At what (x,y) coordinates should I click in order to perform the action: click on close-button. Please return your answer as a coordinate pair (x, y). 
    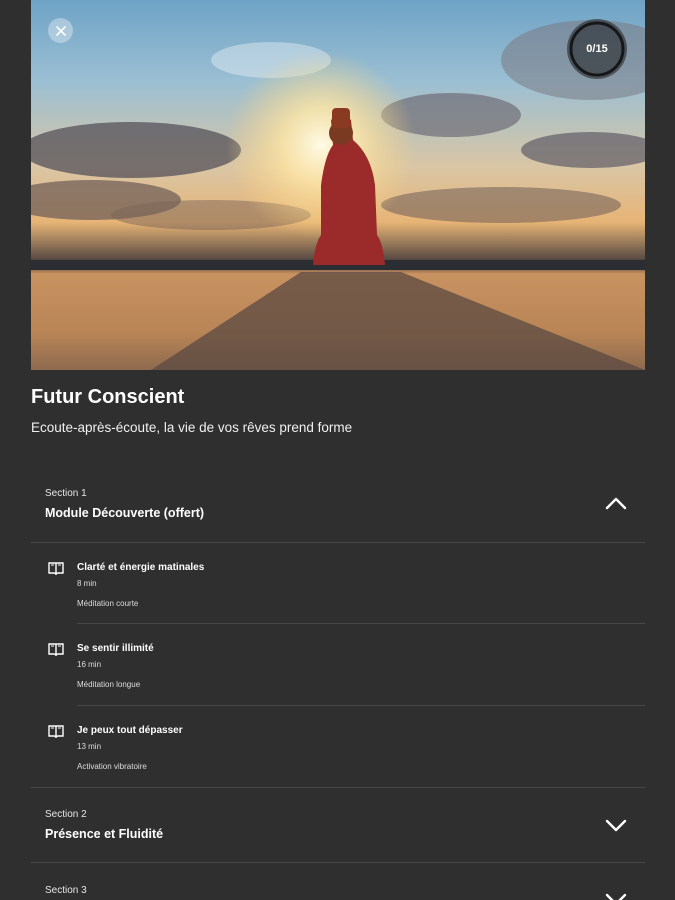
    Looking at the image, I should click on (60, 30).